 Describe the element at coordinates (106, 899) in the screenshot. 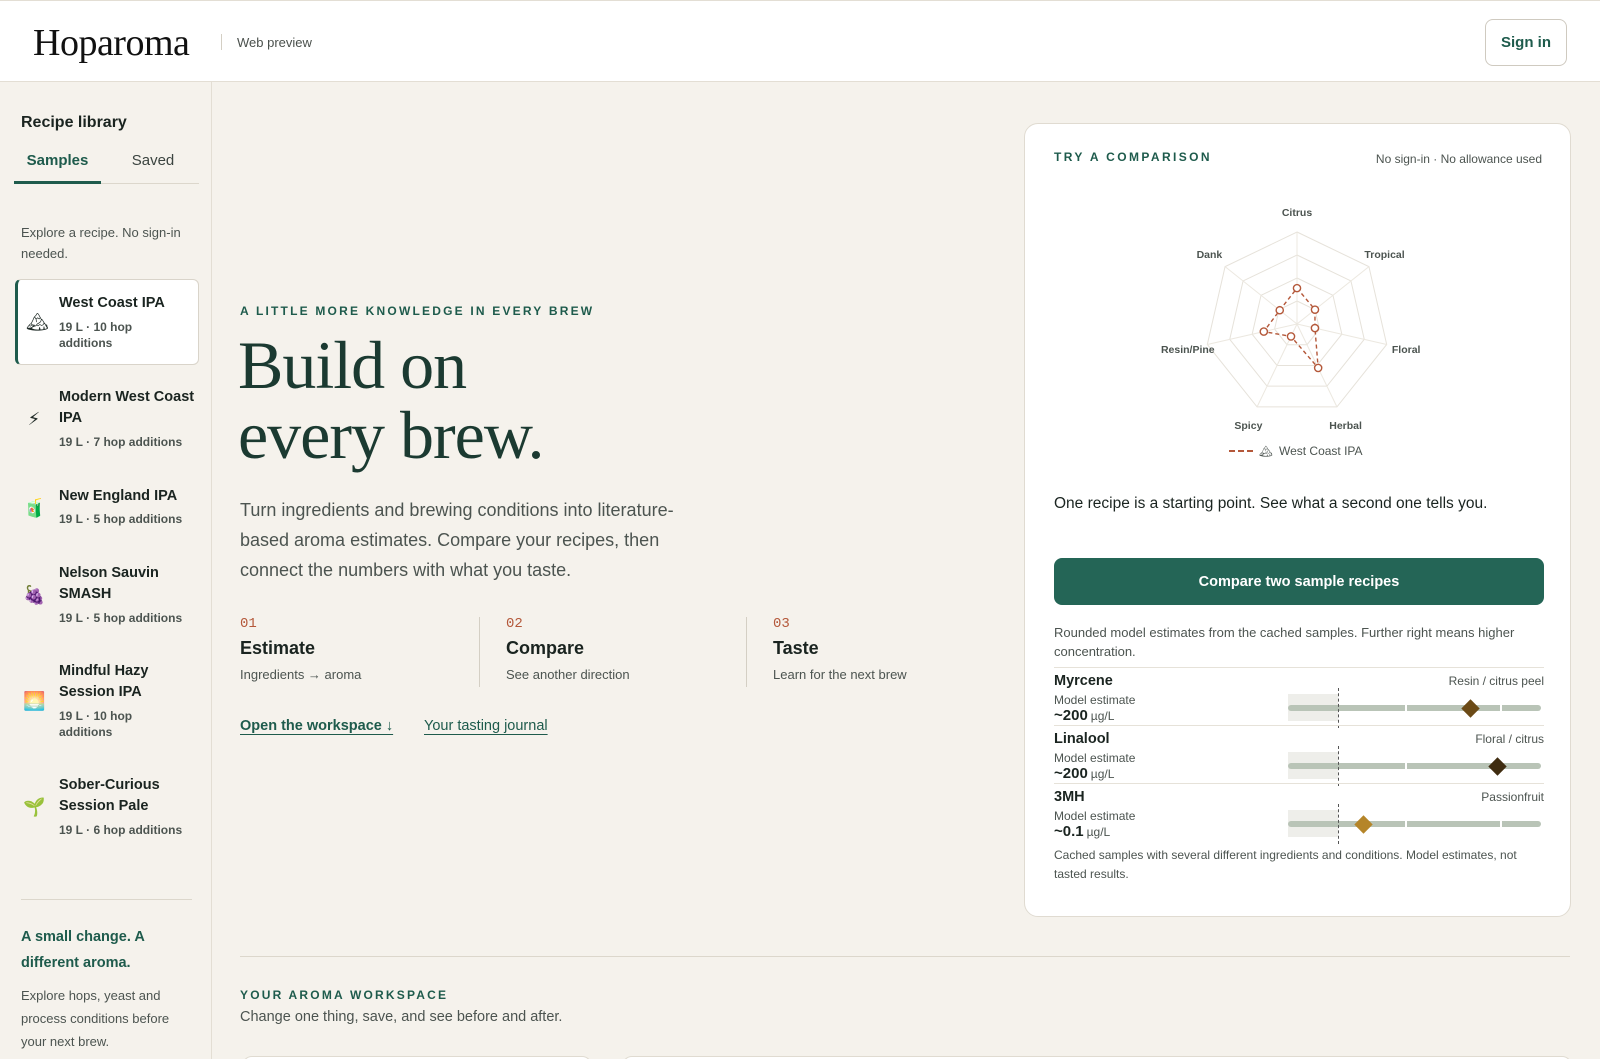

I see `sidebar-divider` at that location.